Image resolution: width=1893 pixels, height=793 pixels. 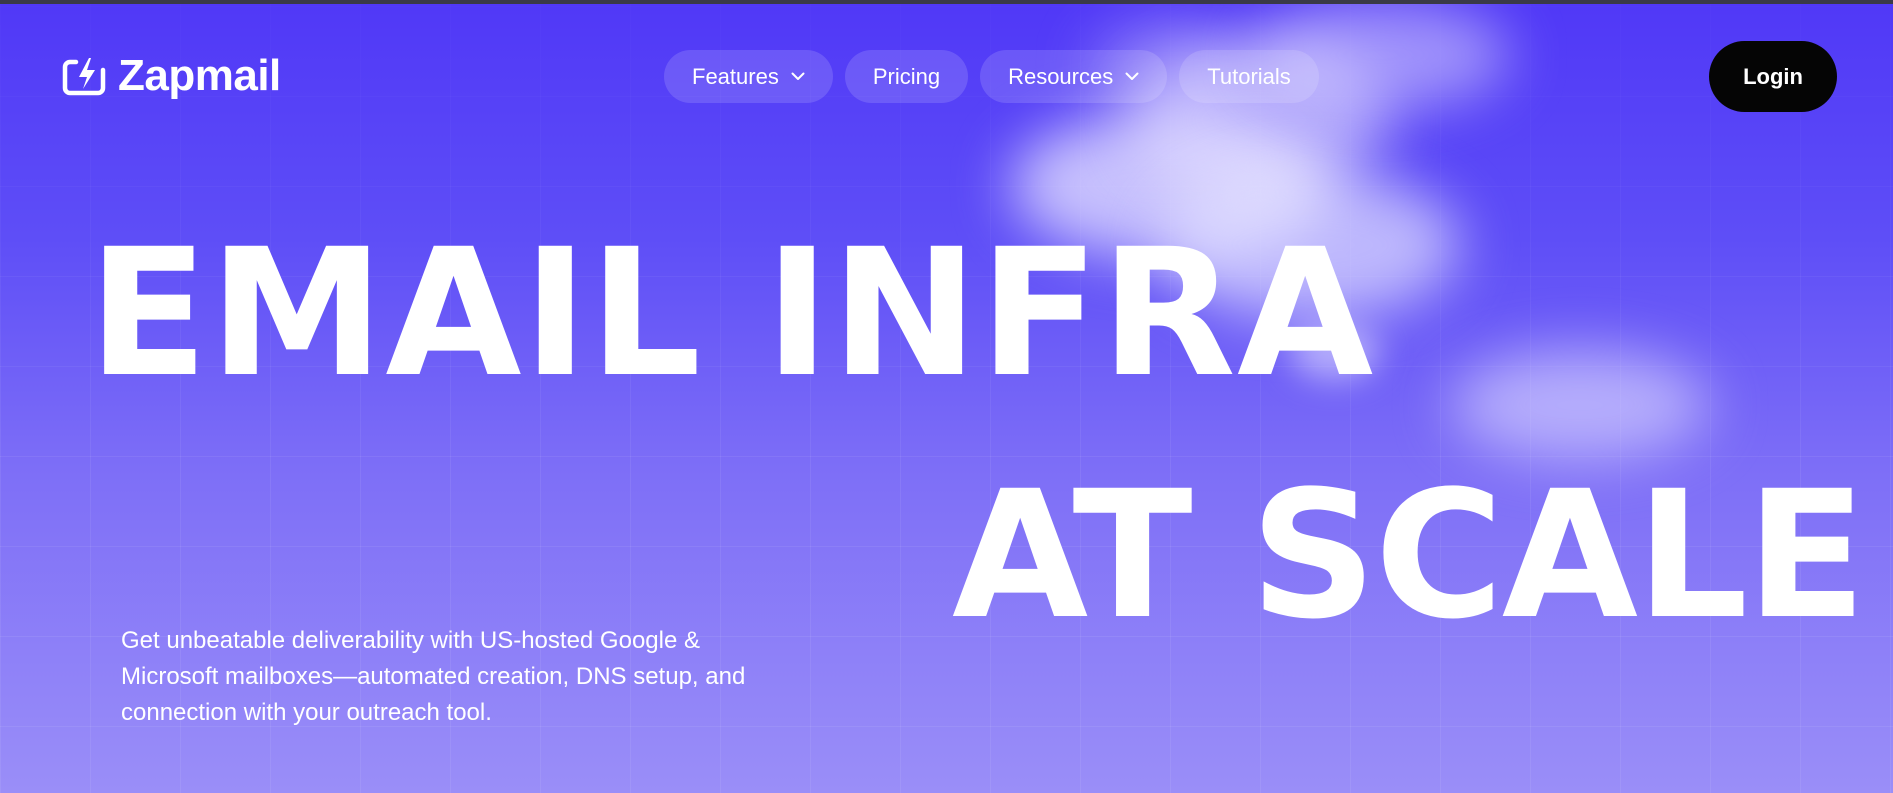 I want to click on nav-pricing-link: Pricing, so click(x=906, y=76).